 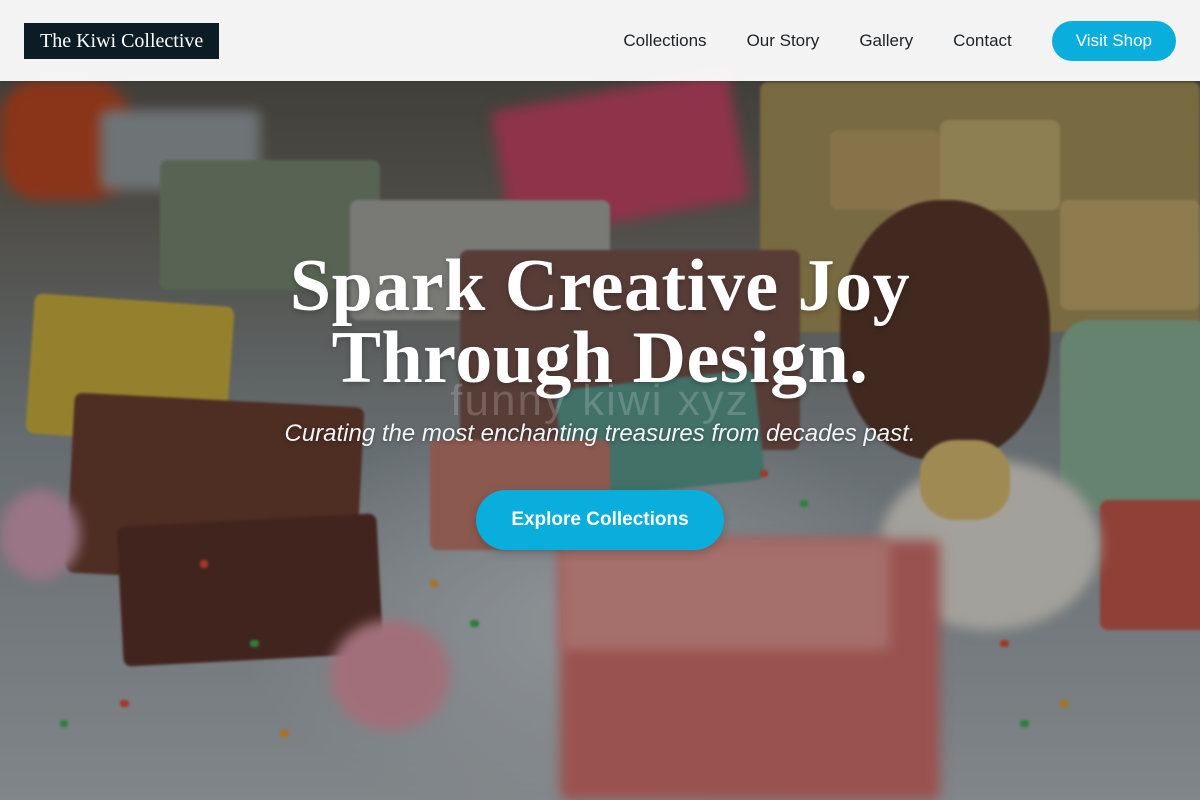 I want to click on nav-link-gallery: Gallery, so click(x=886, y=41).